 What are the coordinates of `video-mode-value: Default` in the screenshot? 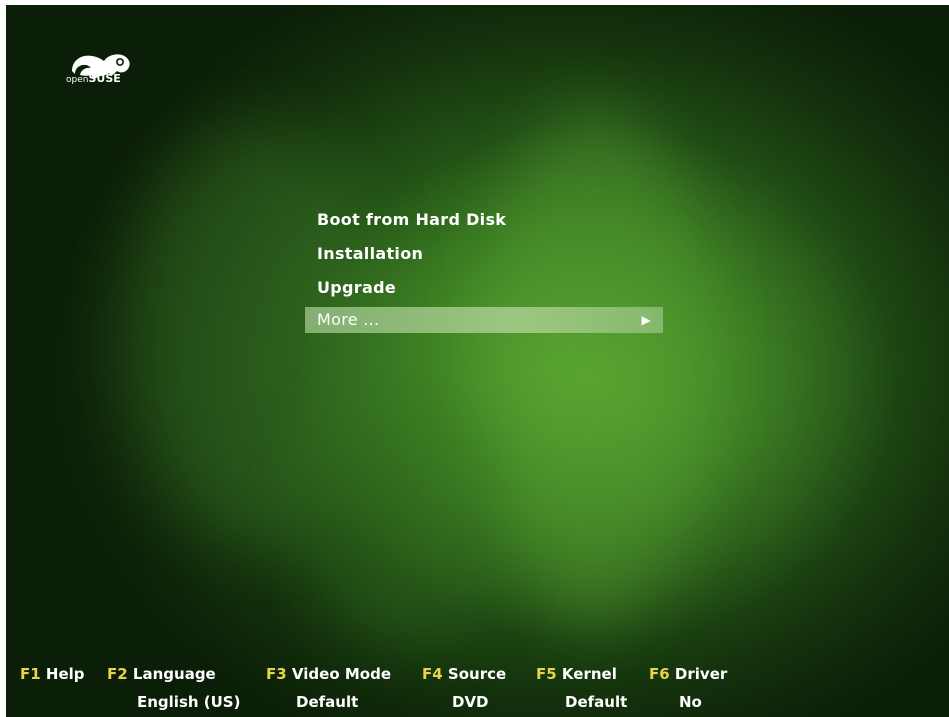 It's located at (327, 702).